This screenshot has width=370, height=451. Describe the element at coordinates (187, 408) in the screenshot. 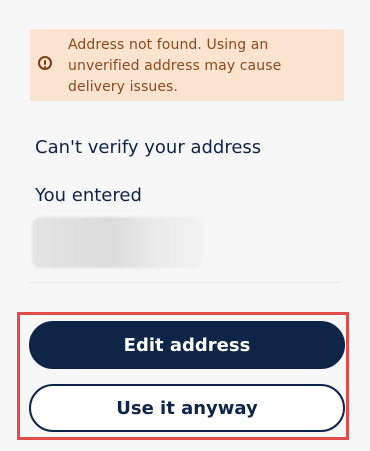

I see `use-it-anyway-button: Use it anyway` at that location.